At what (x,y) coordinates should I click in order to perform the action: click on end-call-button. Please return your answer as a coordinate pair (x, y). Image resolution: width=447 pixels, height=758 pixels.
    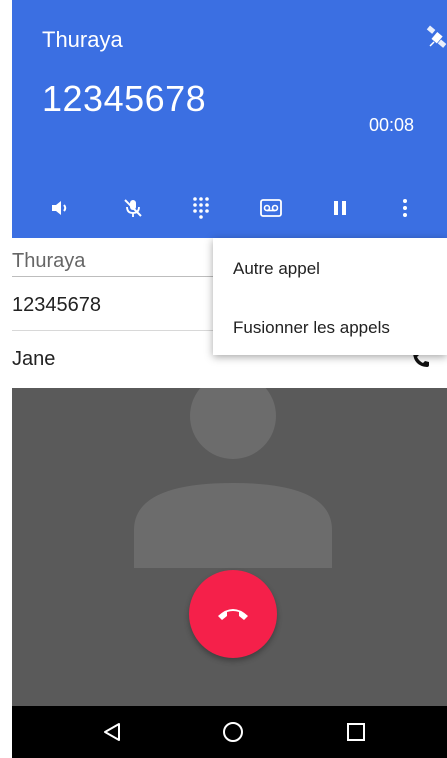
    Looking at the image, I should click on (233, 614).